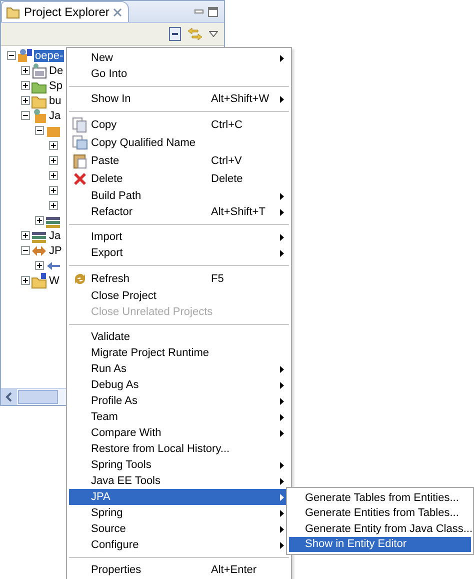  What do you see at coordinates (179, 481) in the screenshot?
I see `menu-item: Java EE Tools` at bounding box center [179, 481].